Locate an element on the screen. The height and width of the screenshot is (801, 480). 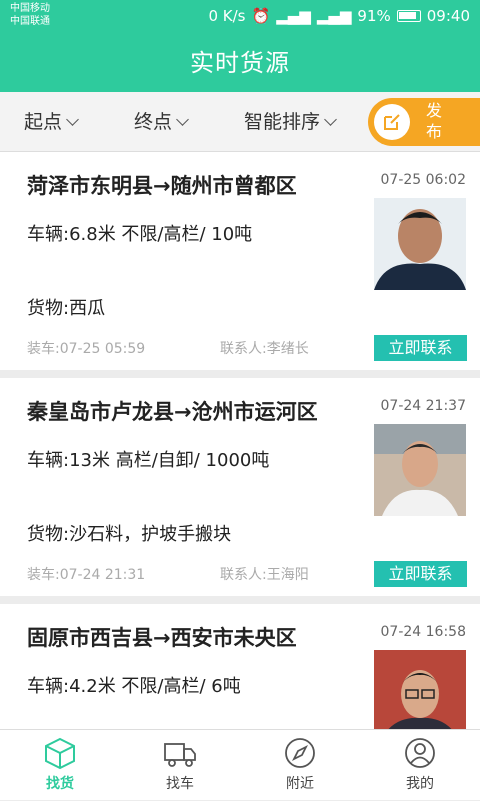
status-bar: 中国移动 中国联通 0 K/s ⏰ ▂▄▆ ▂▄▆ 91% 09:40 is located at coordinates (240, 17).